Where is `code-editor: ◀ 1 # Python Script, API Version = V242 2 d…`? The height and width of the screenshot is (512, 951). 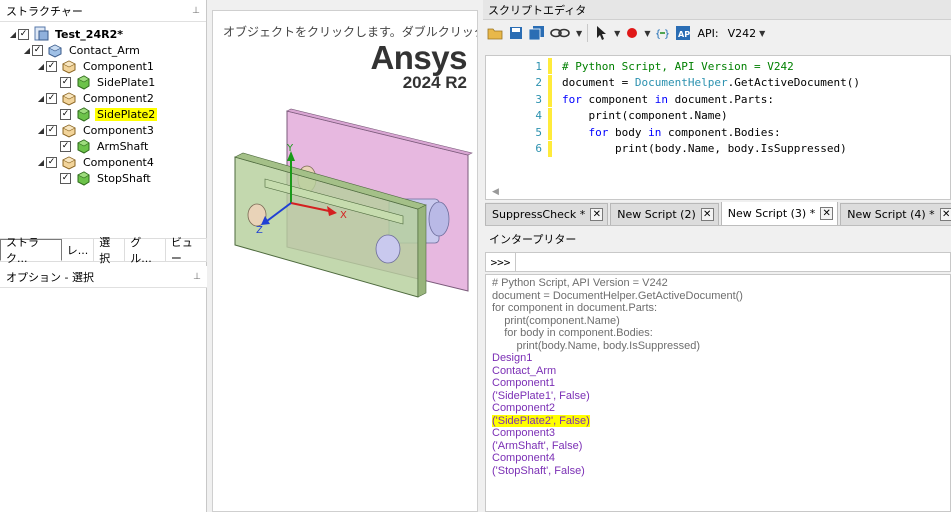 code-editor: ◀ 1 # Python Script, API Version = V242 2 d… is located at coordinates (718, 127).